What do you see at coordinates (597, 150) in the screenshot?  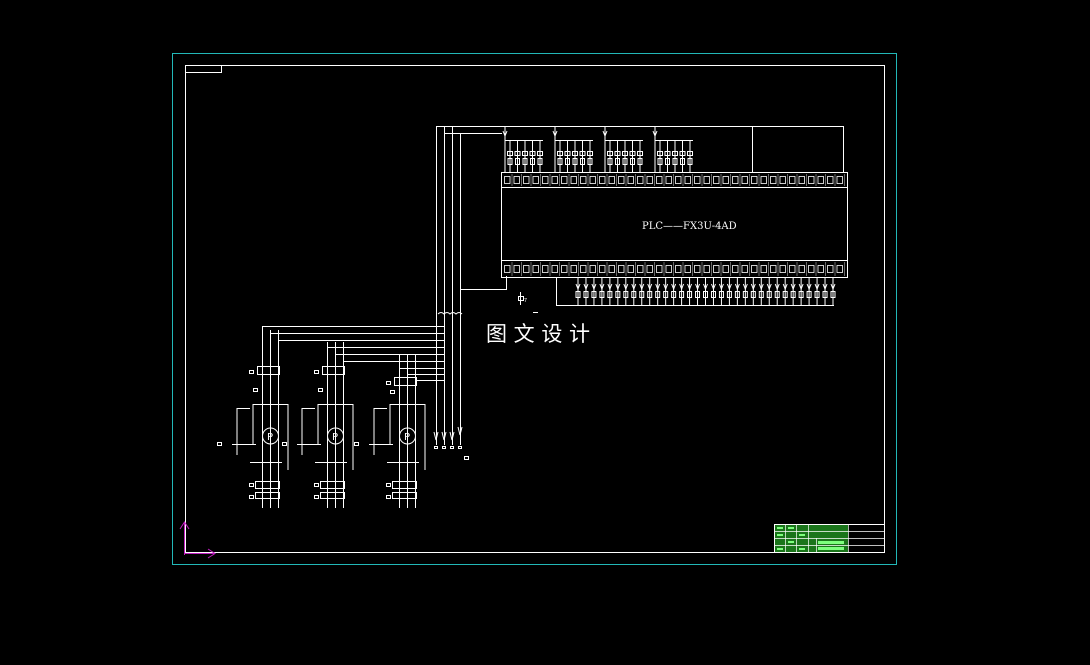 I see `input-switch-groups` at bounding box center [597, 150].